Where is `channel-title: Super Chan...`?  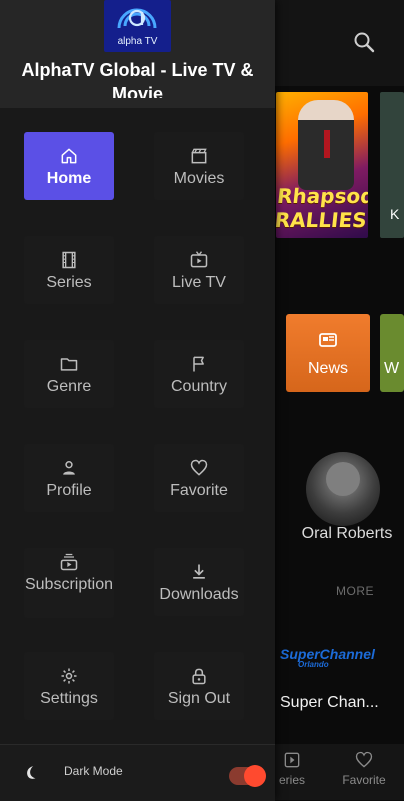 channel-title: Super Chan... is located at coordinates (329, 703).